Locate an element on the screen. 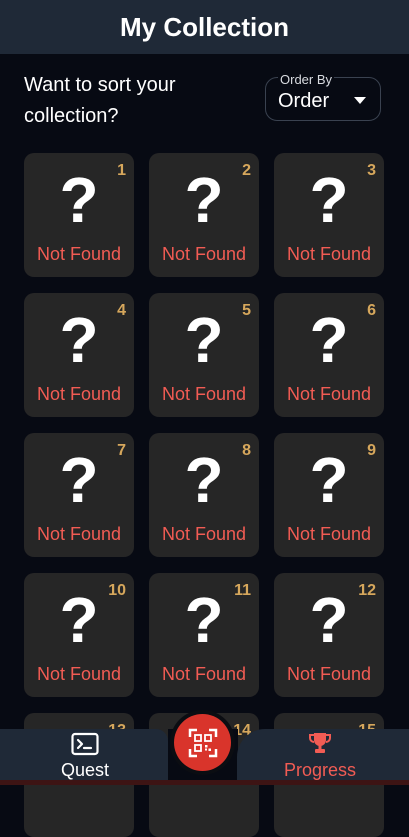  nav-progress-button: Progress is located at coordinates (320, 755).